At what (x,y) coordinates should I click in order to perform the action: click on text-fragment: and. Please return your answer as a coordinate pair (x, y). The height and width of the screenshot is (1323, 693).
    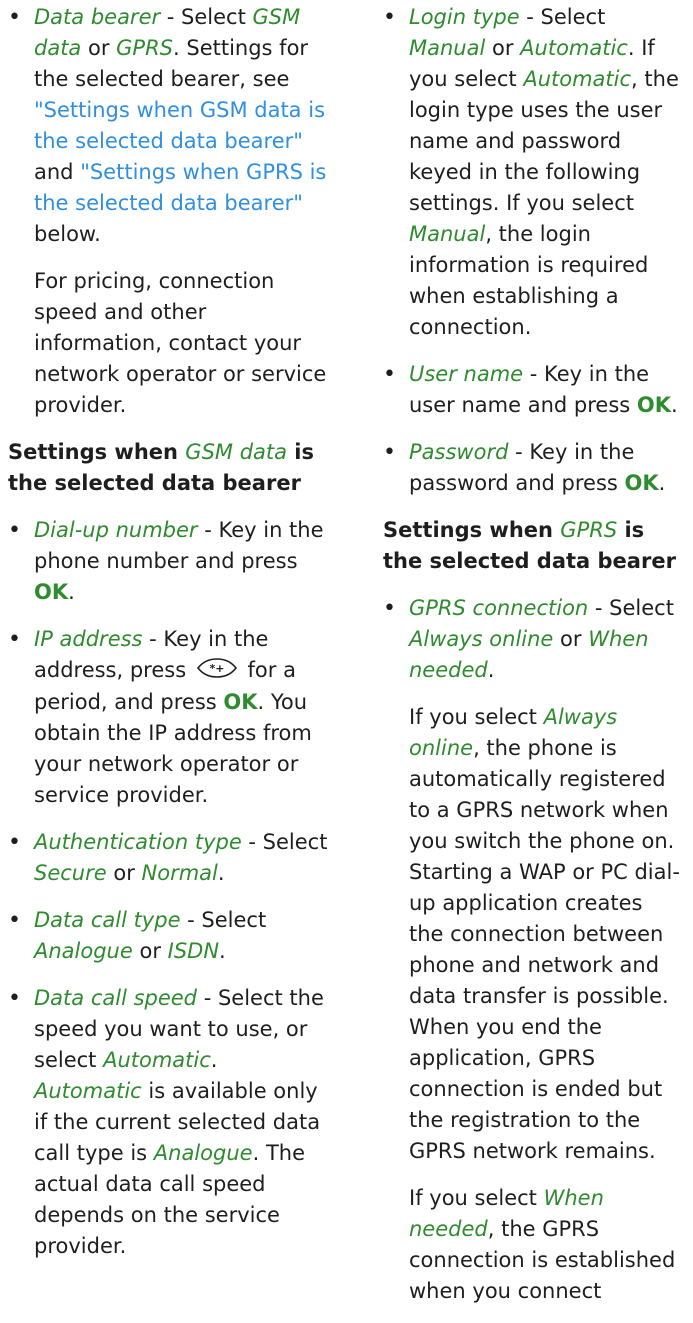
    Looking at the image, I should click on (57, 172).